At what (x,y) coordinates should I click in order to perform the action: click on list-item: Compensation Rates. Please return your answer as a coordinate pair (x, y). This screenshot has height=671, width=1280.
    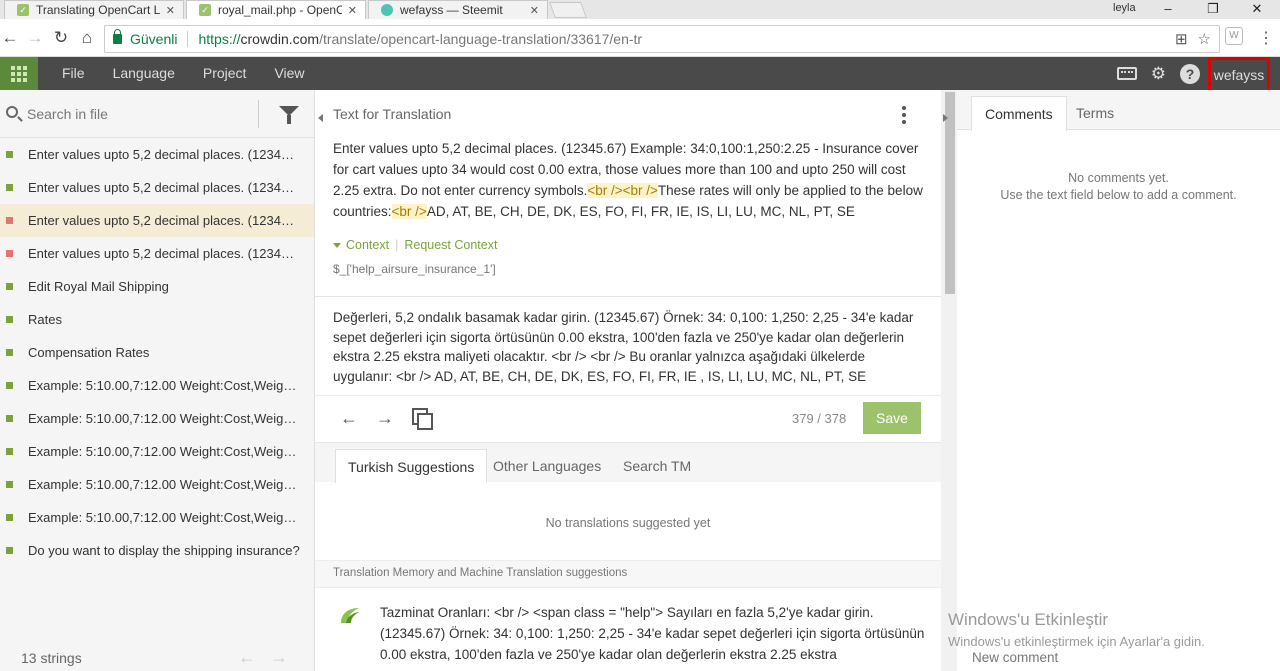
    Looking at the image, I should click on (157, 352).